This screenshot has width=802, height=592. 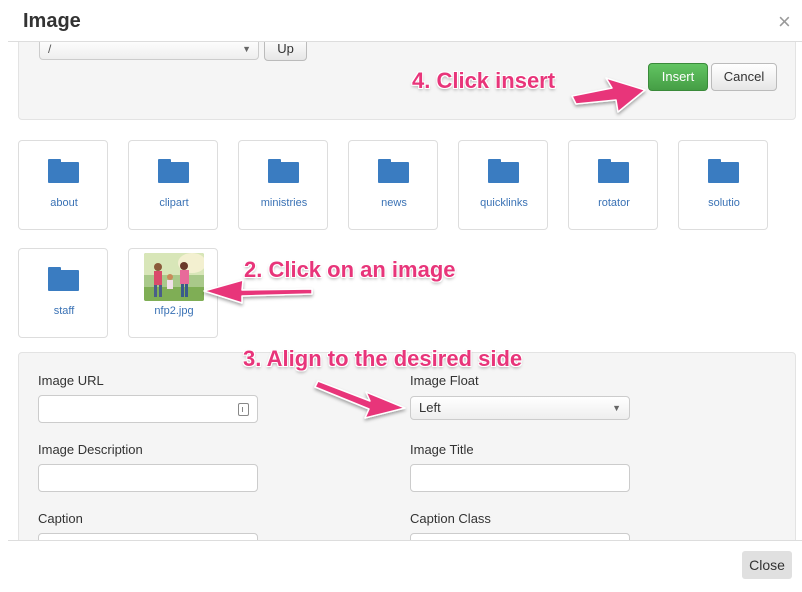 I want to click on close-button: Close, so click(x=767, y=565).